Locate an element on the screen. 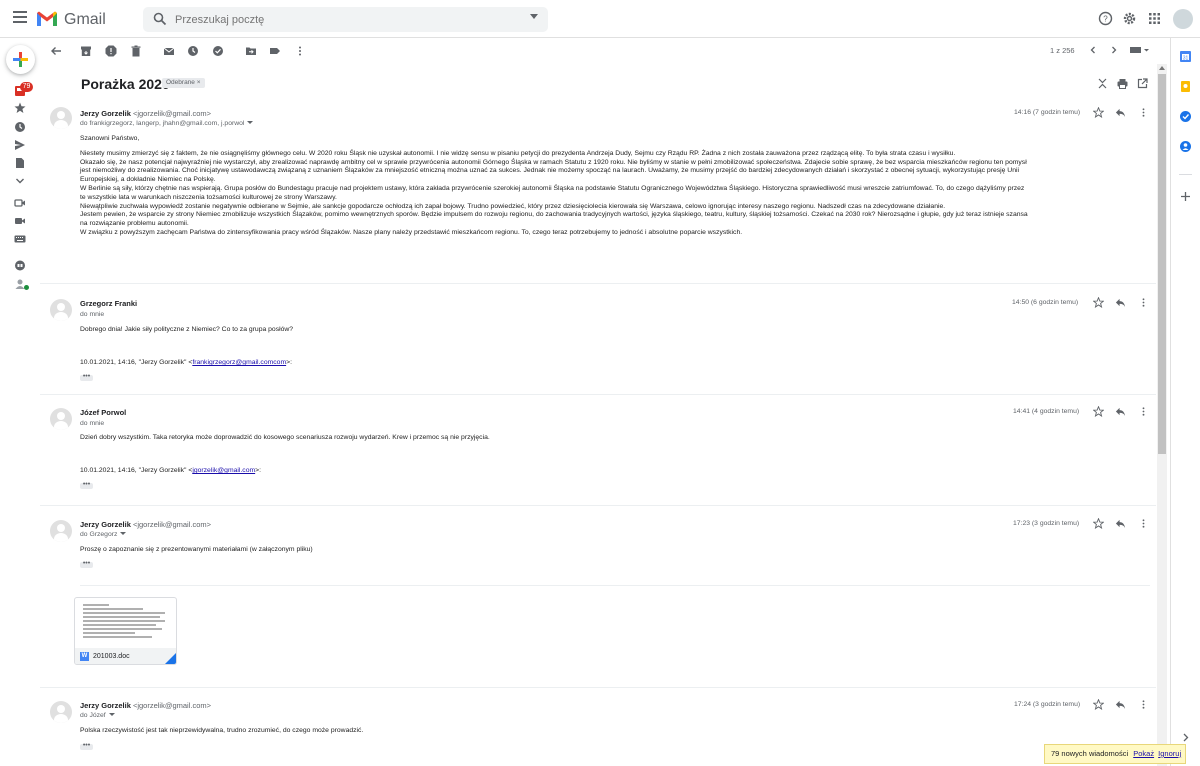 Image resolution: width=1200 pixels, height=766 pixels. thread-subject: Porażka 2020 is located at coordinates (125, 84).